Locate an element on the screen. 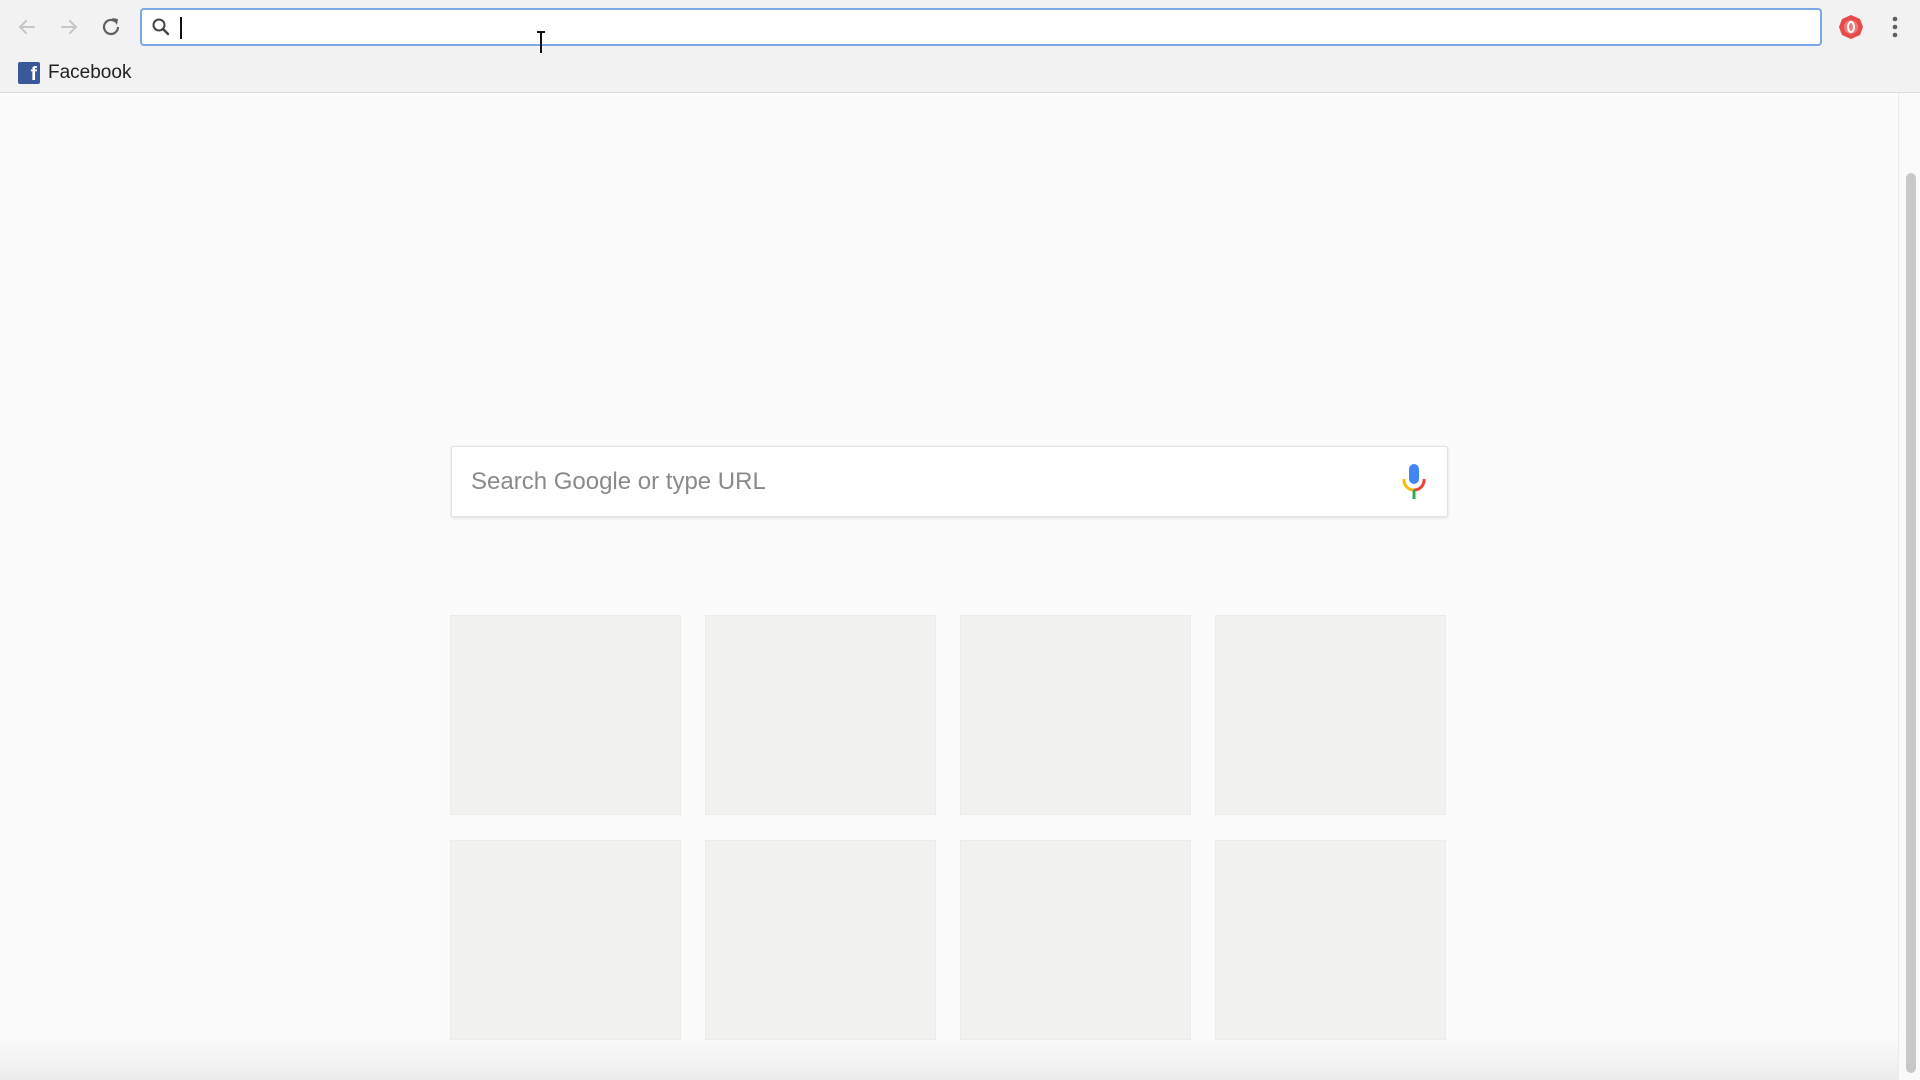  arrow-left-icon is located at coordinates (26, 27).